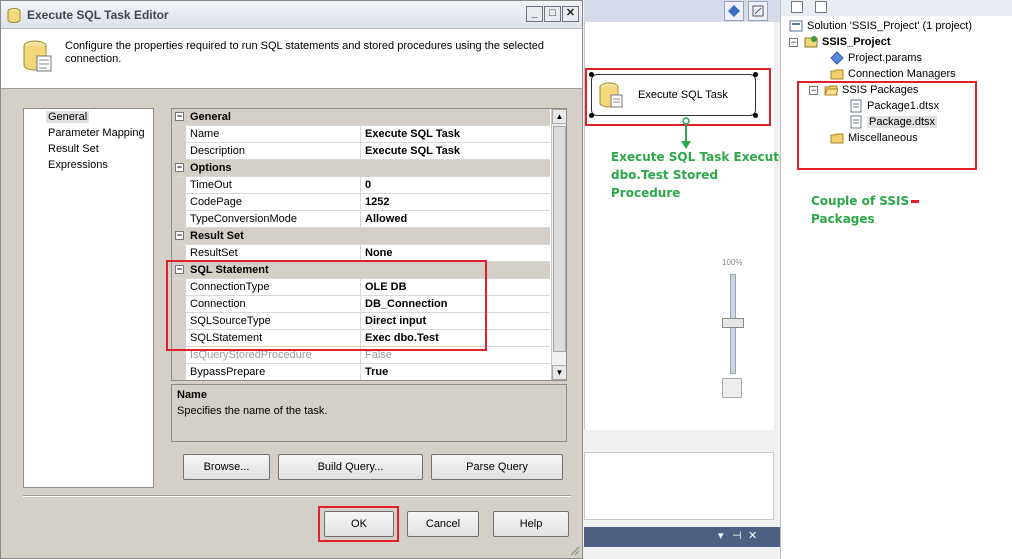 Image resolution: width=1012 pixels, height=559 pixels. Describe the element at coordinates (386, 219) in the screenshot. I see `property-value: Allowed` at that location.